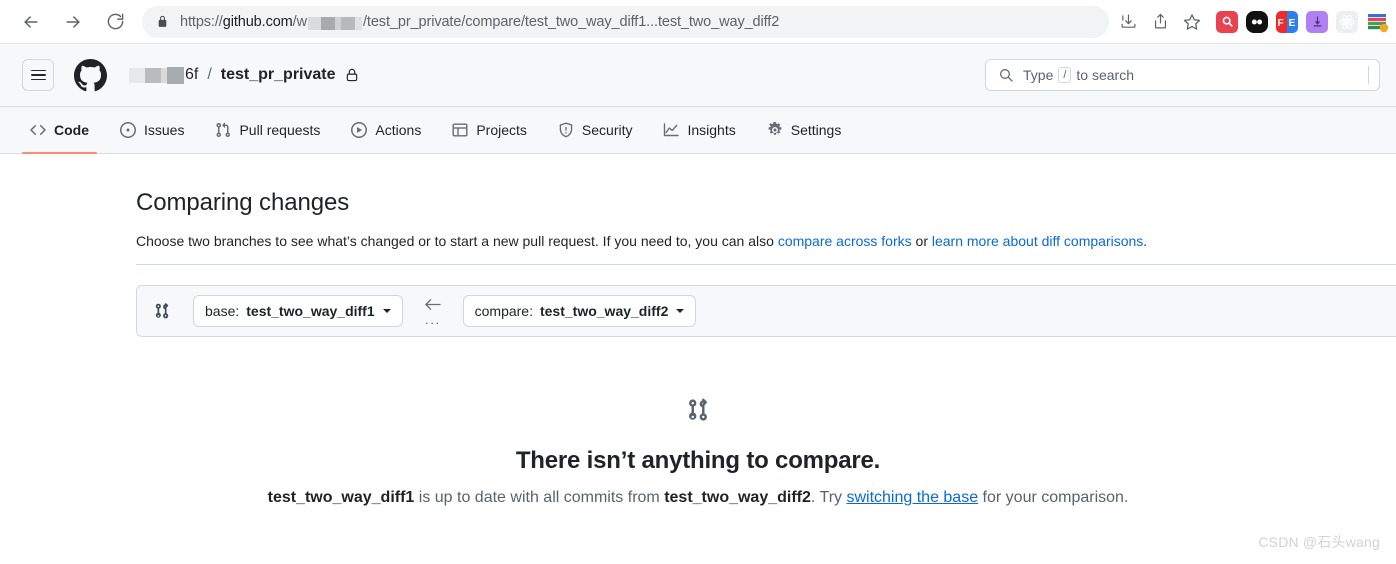  I want to click on empty-base-branch: test_two_way_diff1, so click(341, 497).